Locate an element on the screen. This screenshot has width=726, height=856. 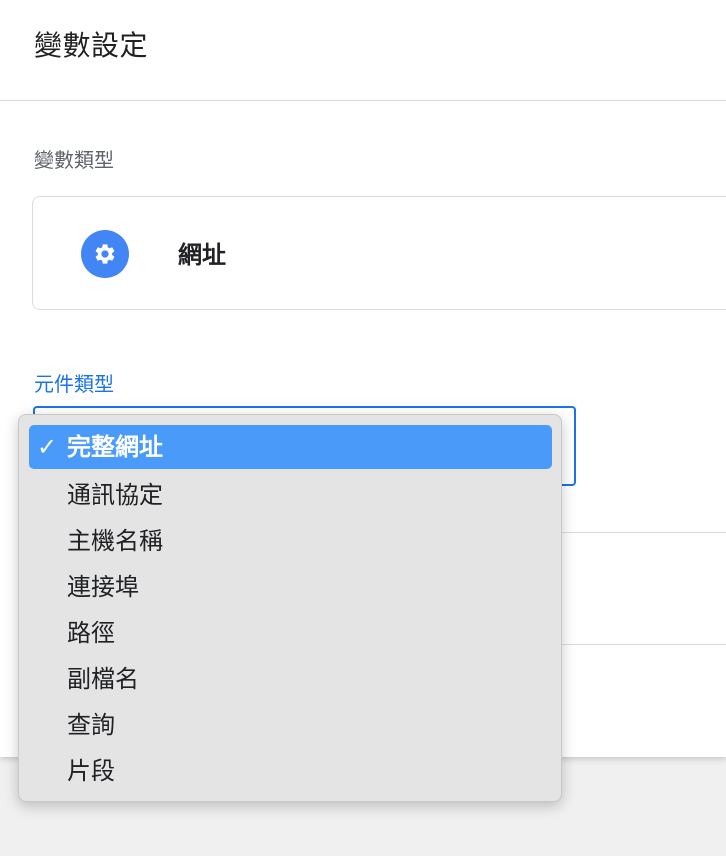
panel-title: 變數設定 is located at coordinates (91, 45).